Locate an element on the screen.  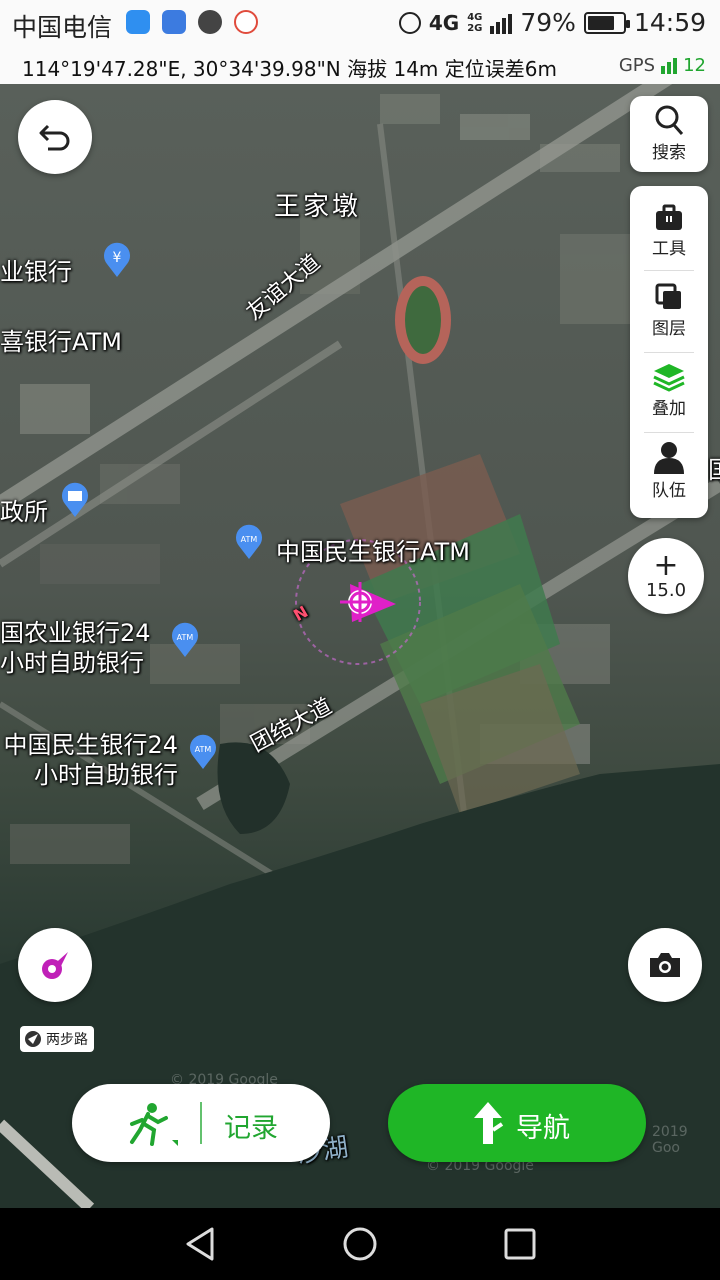
gps-signal-icon is located at coordinates (669, 65).